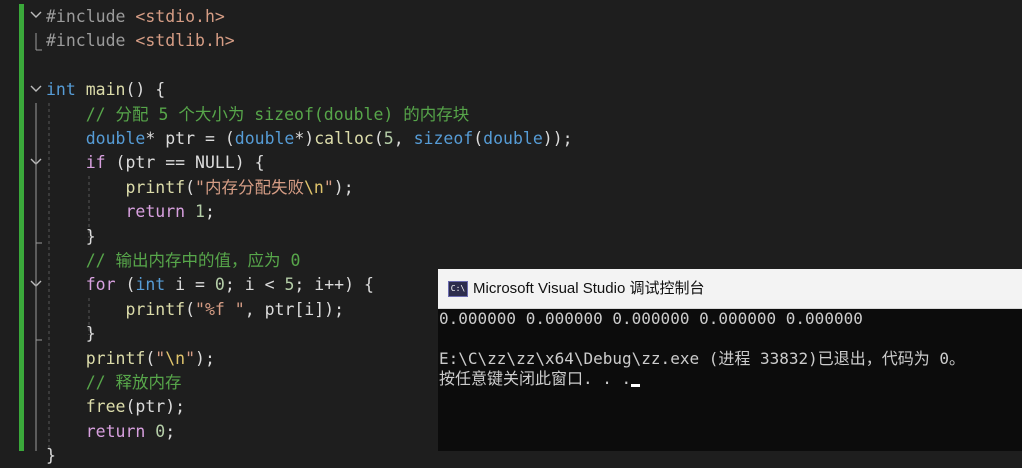  I want to click on code-line-text: int main() {, so click(105, 90).